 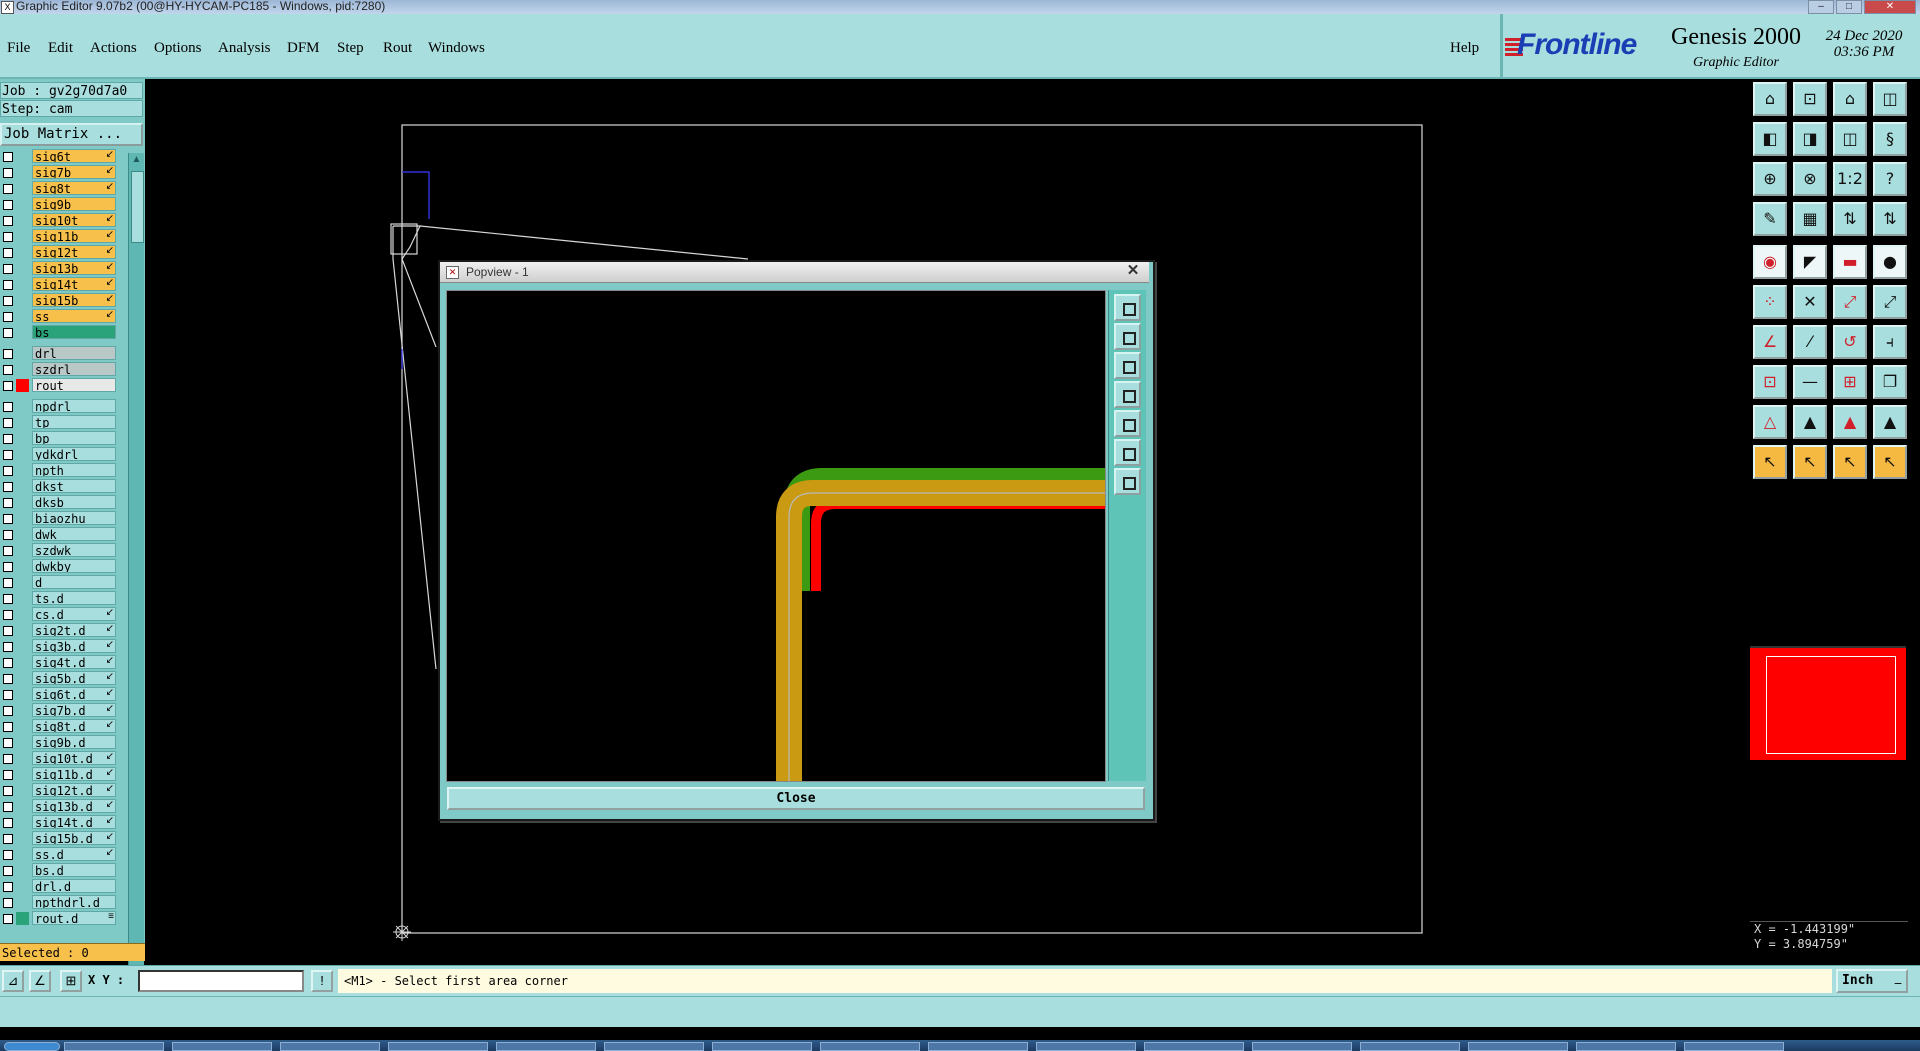 I want to click on layer-name: ss.d, so click(x=74, y=854).